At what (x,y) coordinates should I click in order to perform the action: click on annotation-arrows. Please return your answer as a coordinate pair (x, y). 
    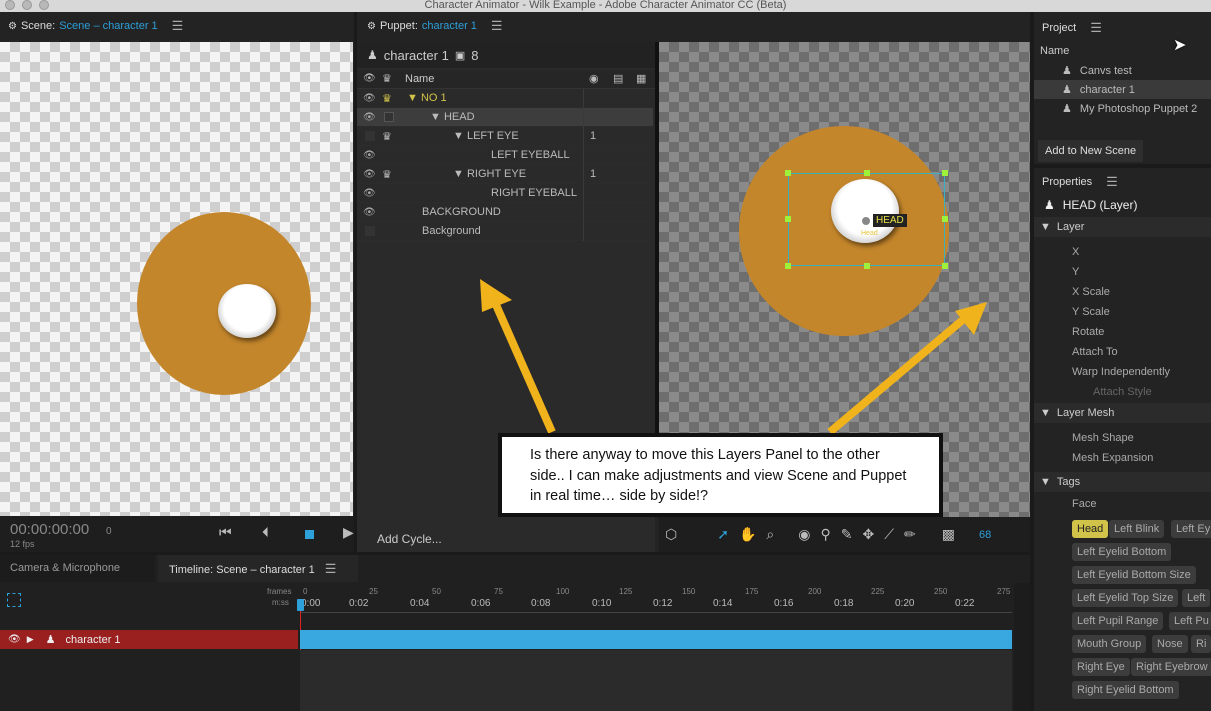
    Looking at the image, I should click on (733, 357).